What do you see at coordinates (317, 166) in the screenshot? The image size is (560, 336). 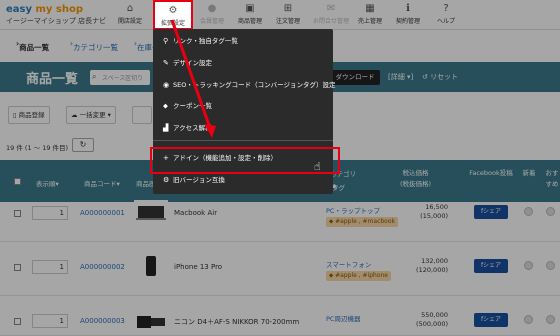 I see `hand-cursor-icon: ☝` at bounding box center [317, 166].